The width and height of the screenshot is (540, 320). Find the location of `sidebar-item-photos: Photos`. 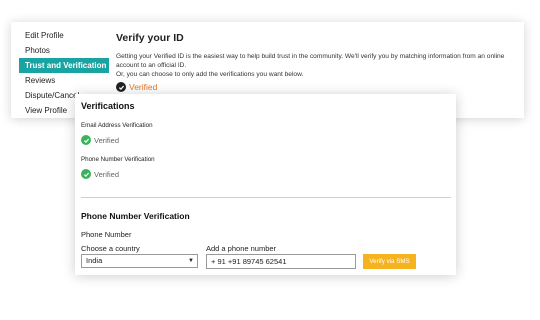

sidebar-item-photos: Photos is located at coordinates (64, 50).